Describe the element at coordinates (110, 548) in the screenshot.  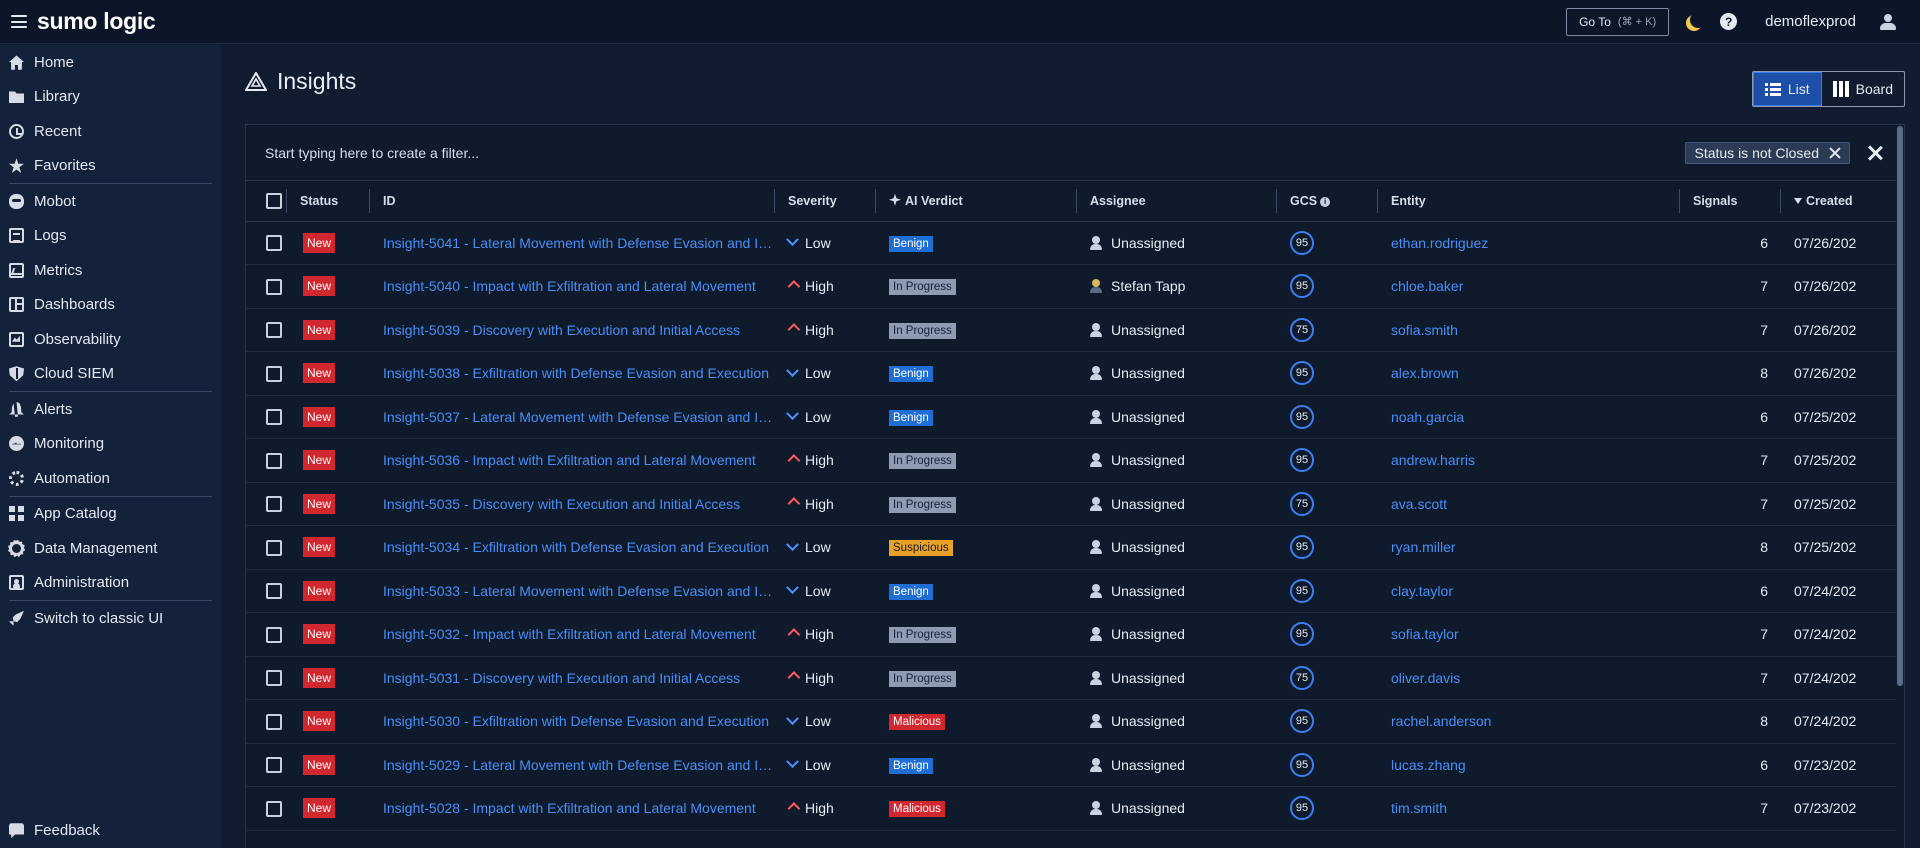
I see `sidebar-item-data-management: Data Management` at that location.